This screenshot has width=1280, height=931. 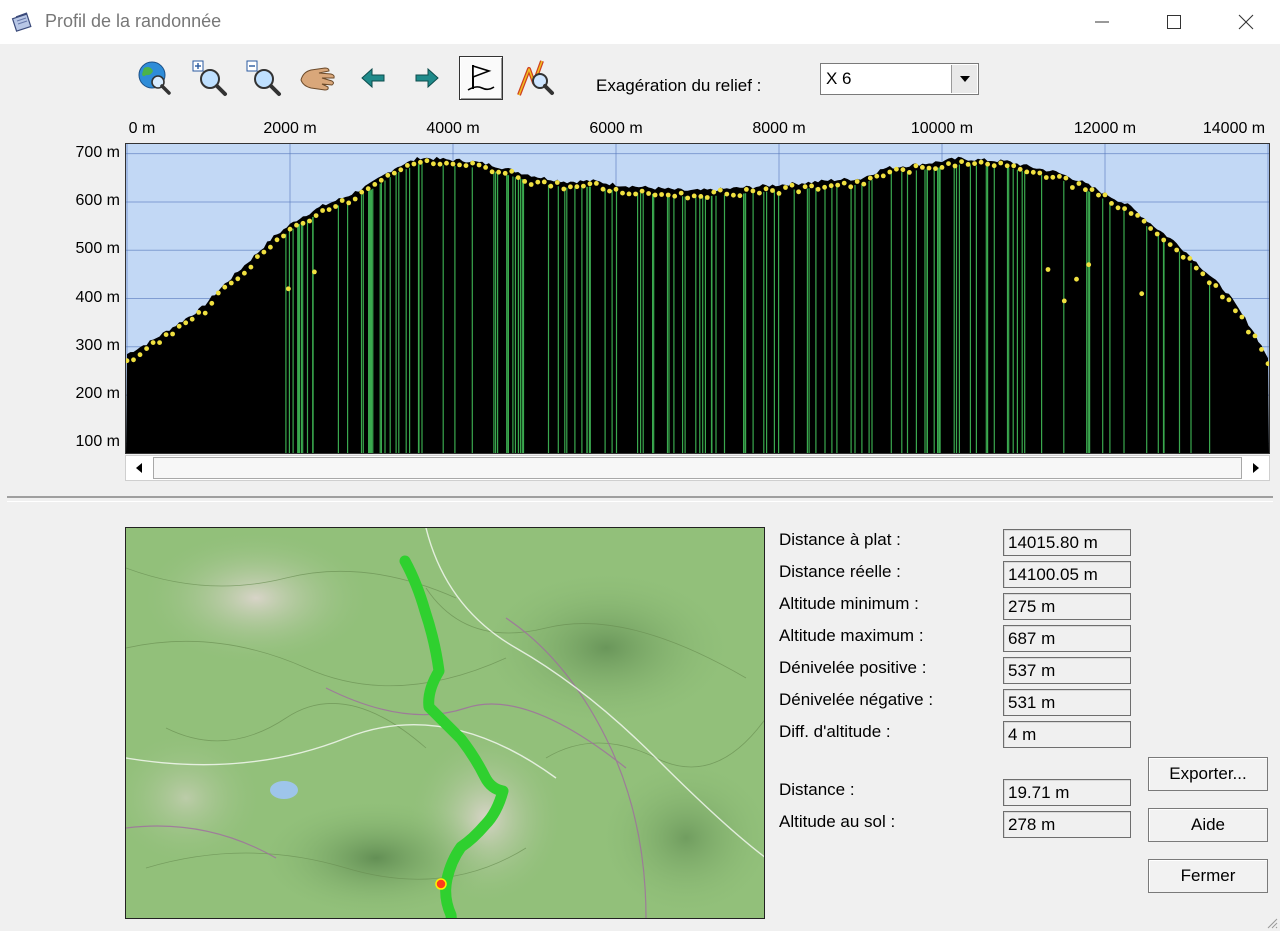 I want to click on triangle-left-icon, so click(x=139, y=468).